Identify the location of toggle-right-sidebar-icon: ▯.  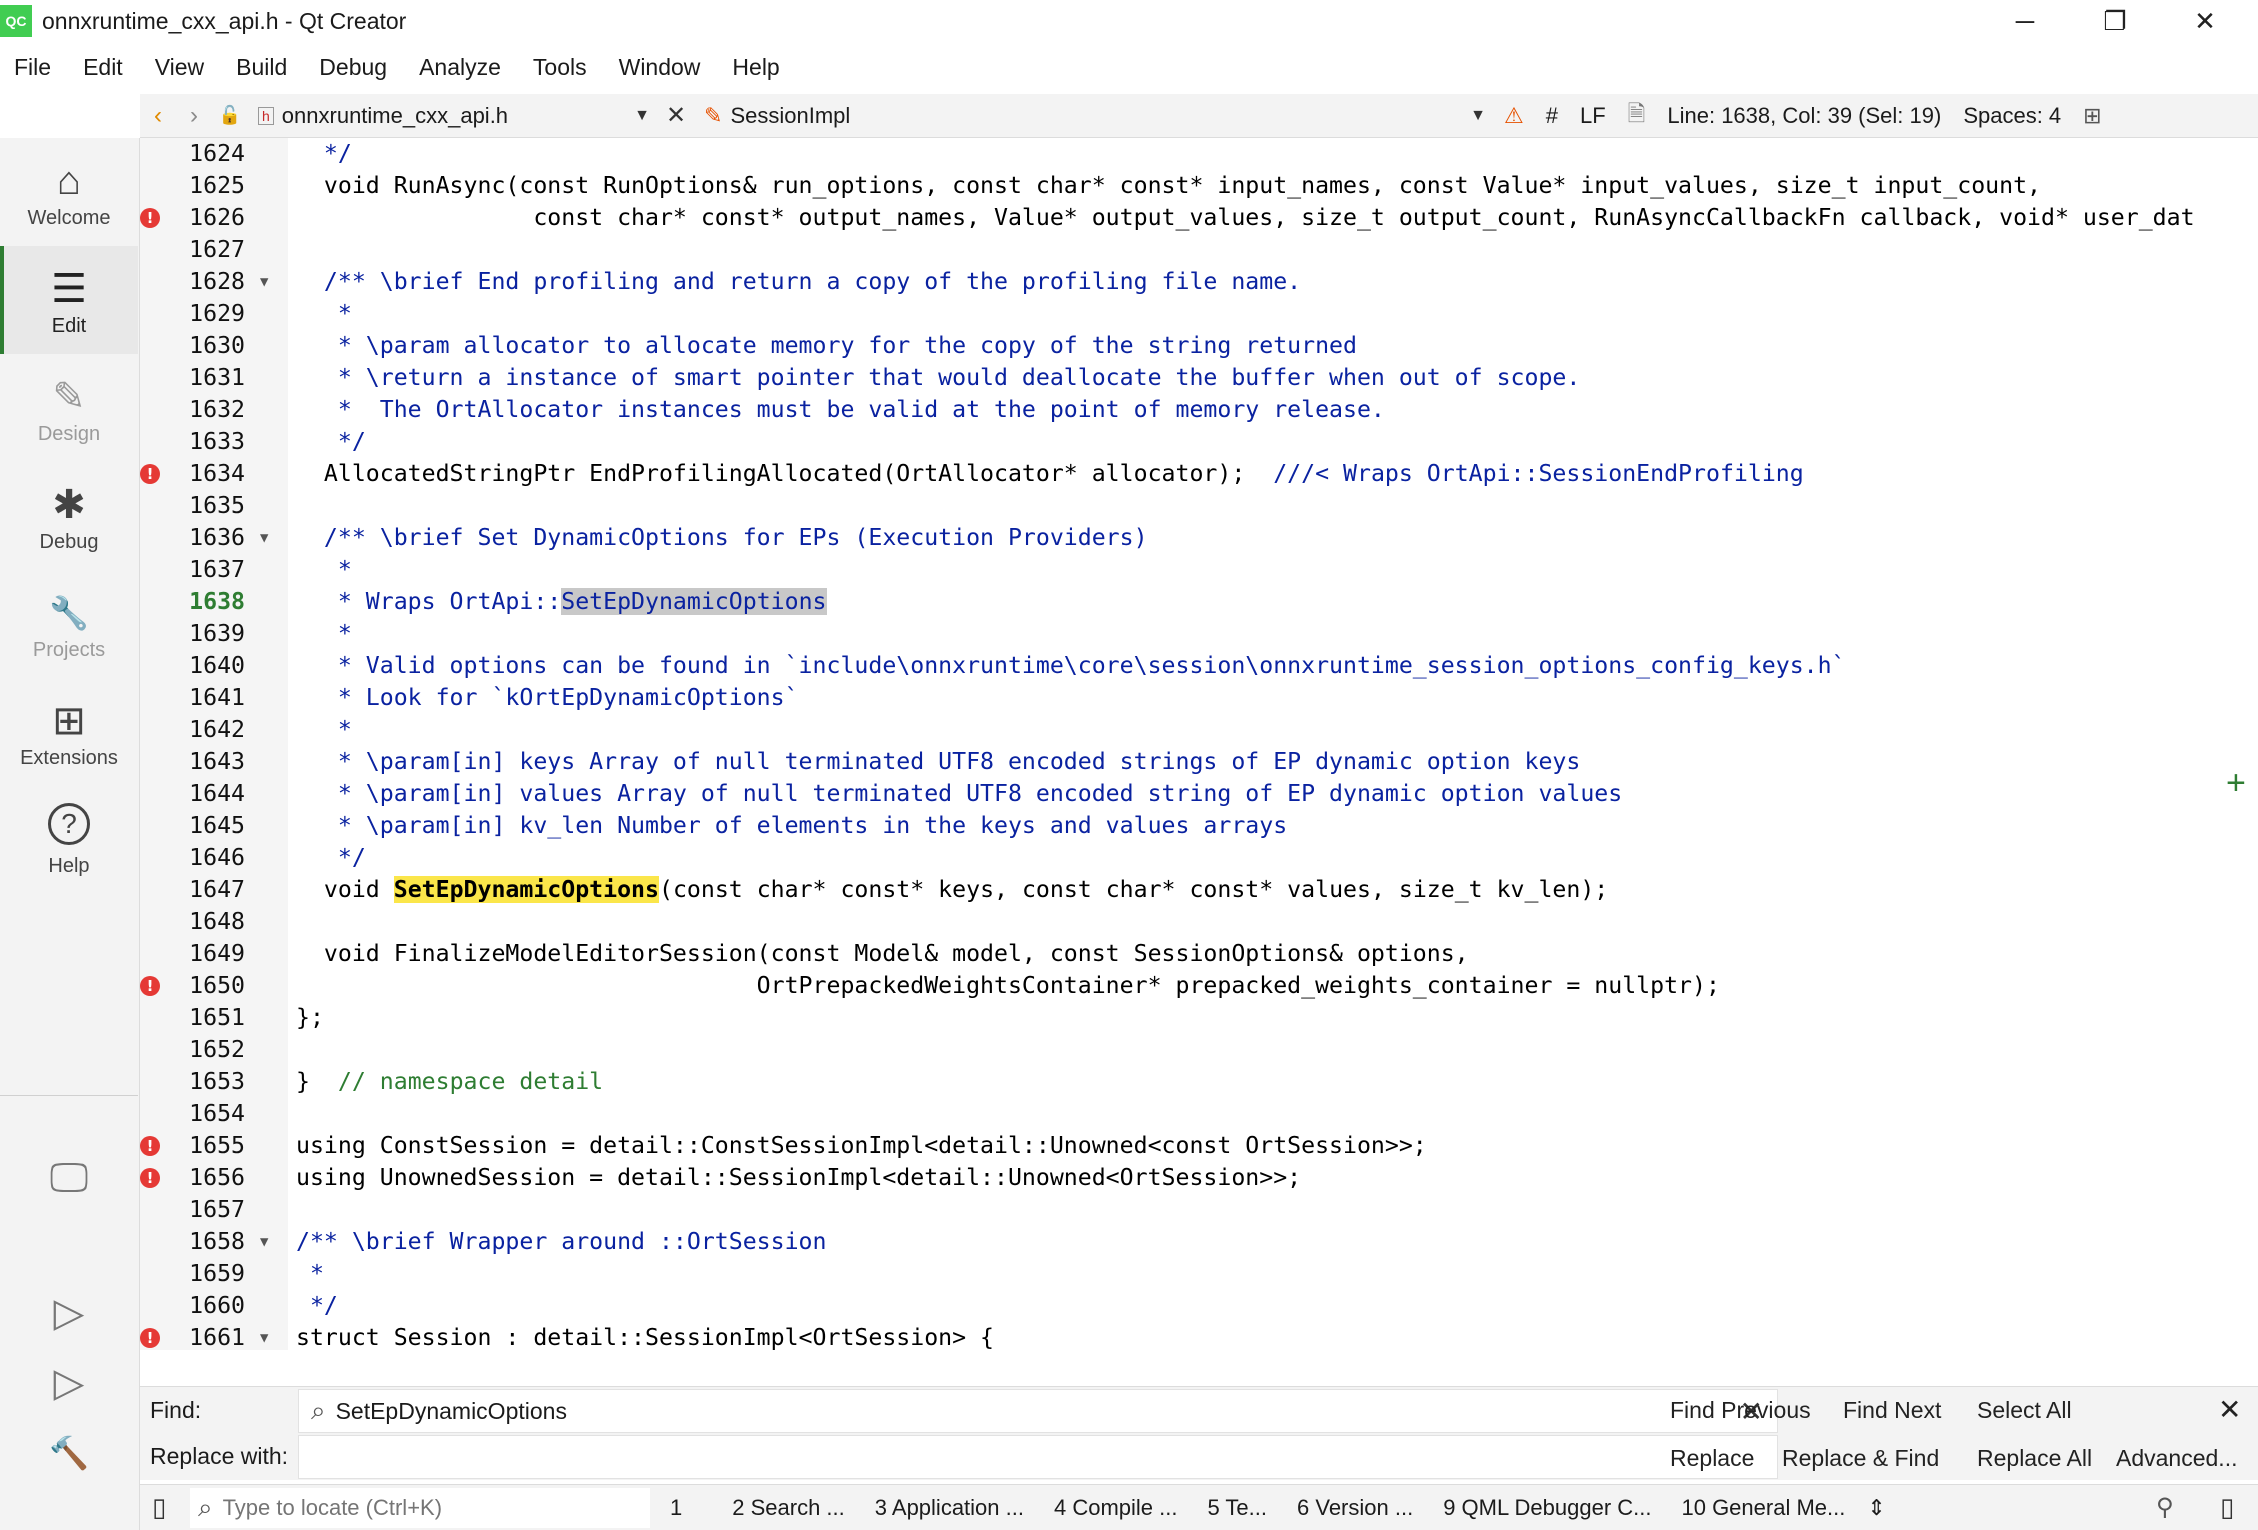
(2227, 1507).